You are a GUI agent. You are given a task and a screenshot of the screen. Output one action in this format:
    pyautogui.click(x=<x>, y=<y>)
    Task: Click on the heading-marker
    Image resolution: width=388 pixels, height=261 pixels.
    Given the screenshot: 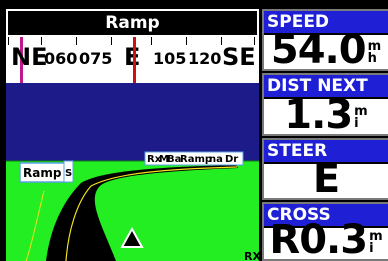 What is the action you would take?
    pyautogui.click(x=134, y=60)
    